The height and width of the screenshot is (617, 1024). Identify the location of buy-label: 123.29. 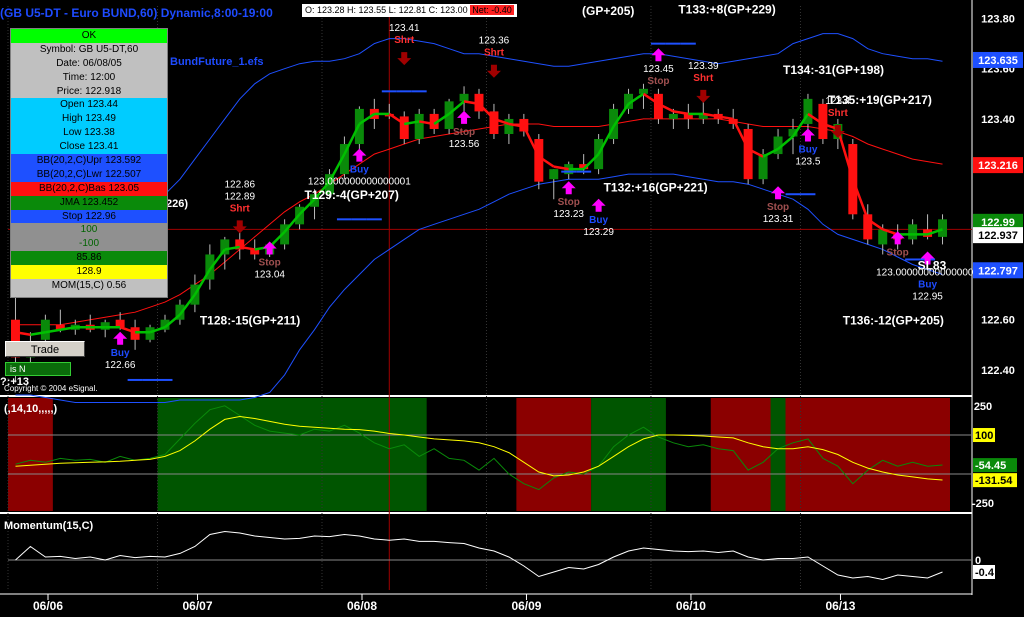
(598, 232).